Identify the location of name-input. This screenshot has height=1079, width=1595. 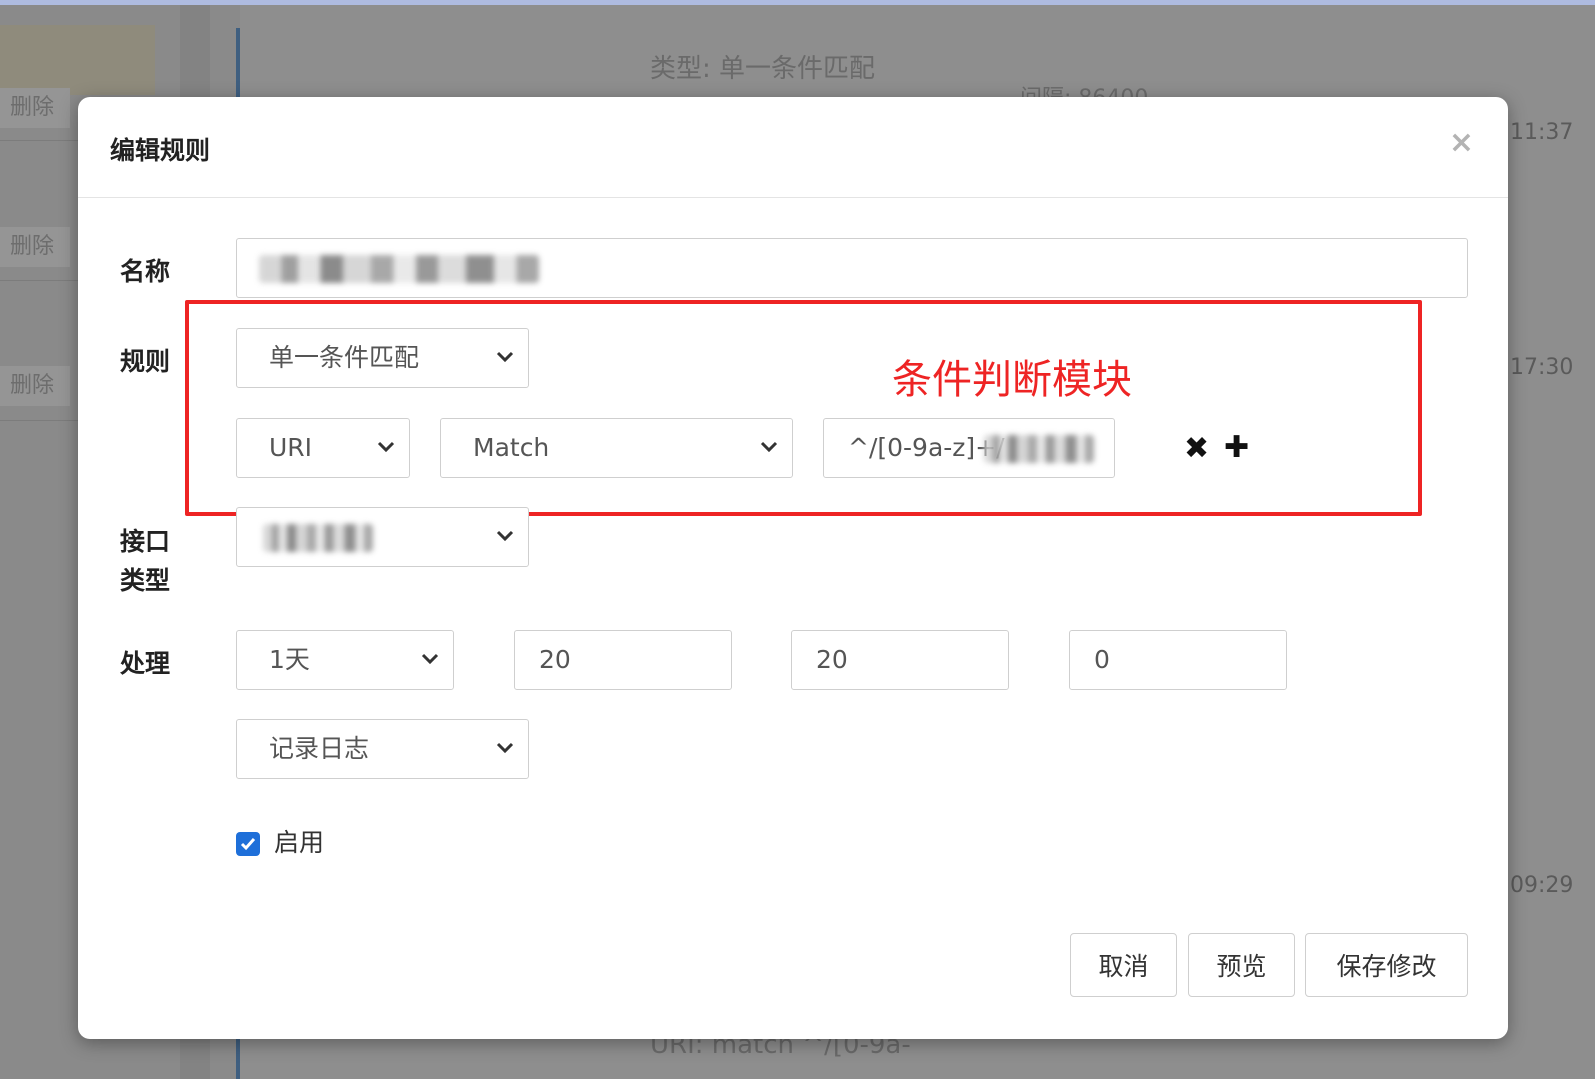
(852, 268).